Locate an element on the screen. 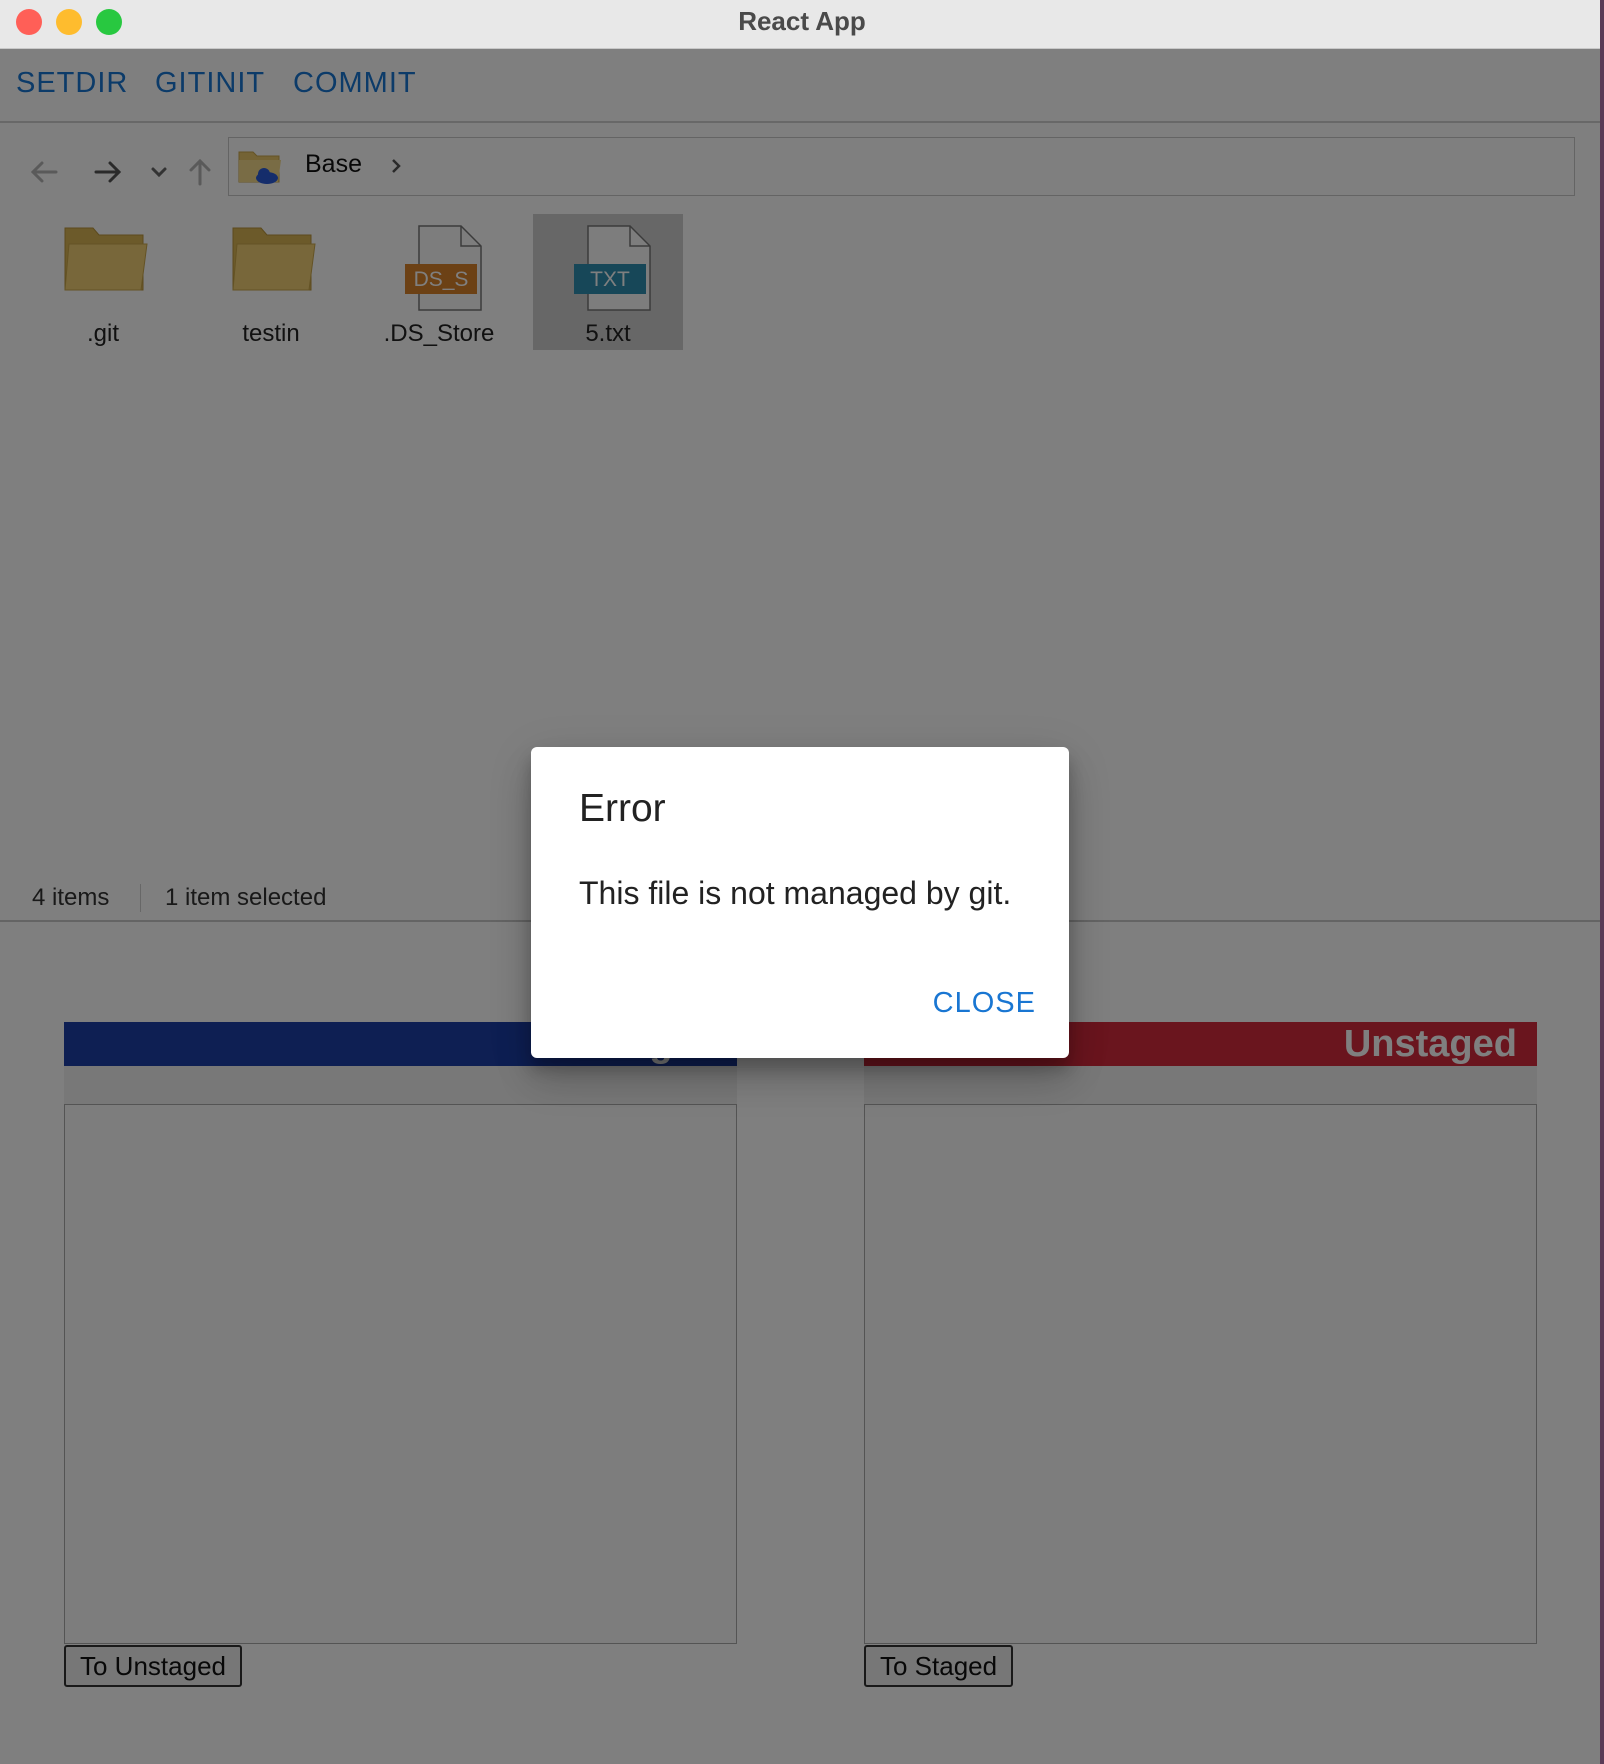  title-bar: React App is located at coordinates (802, 24).